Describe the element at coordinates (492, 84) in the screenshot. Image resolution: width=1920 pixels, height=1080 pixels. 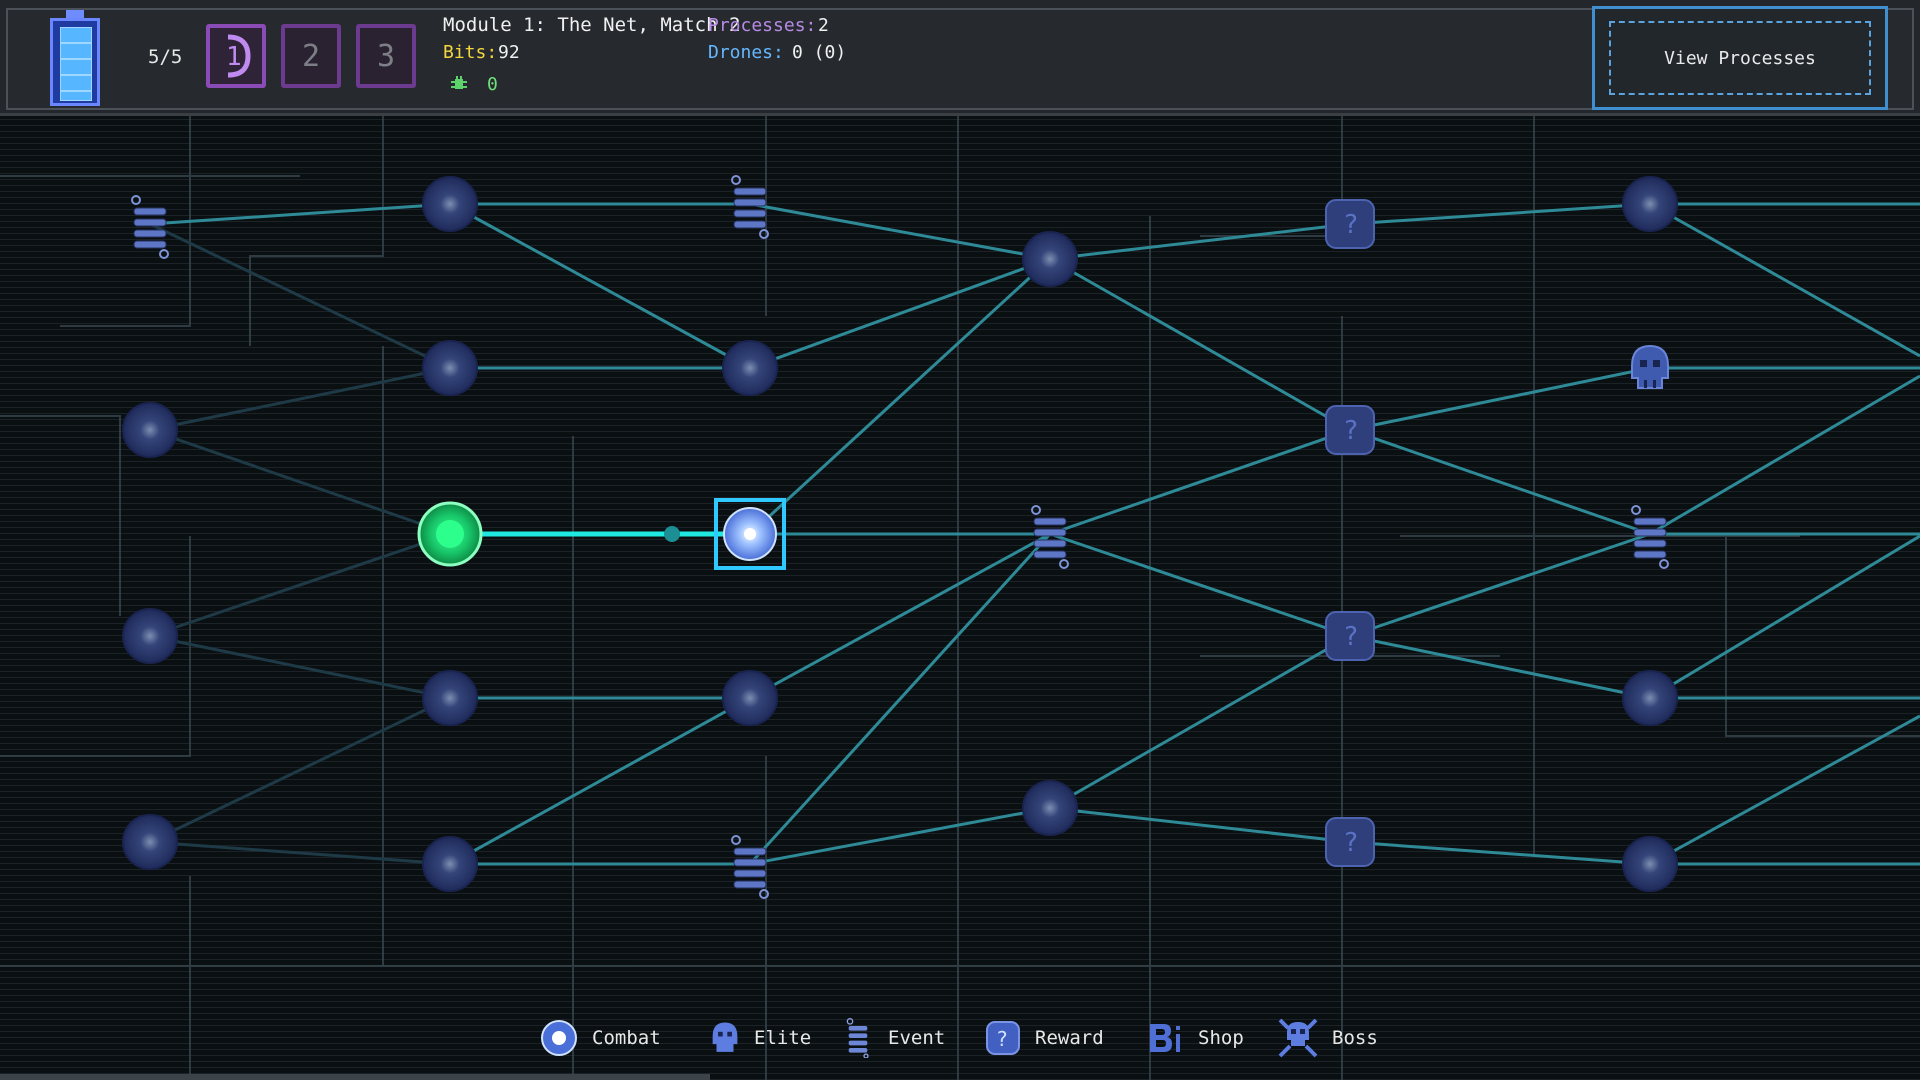
I see `bugs-value: 0` at that location.